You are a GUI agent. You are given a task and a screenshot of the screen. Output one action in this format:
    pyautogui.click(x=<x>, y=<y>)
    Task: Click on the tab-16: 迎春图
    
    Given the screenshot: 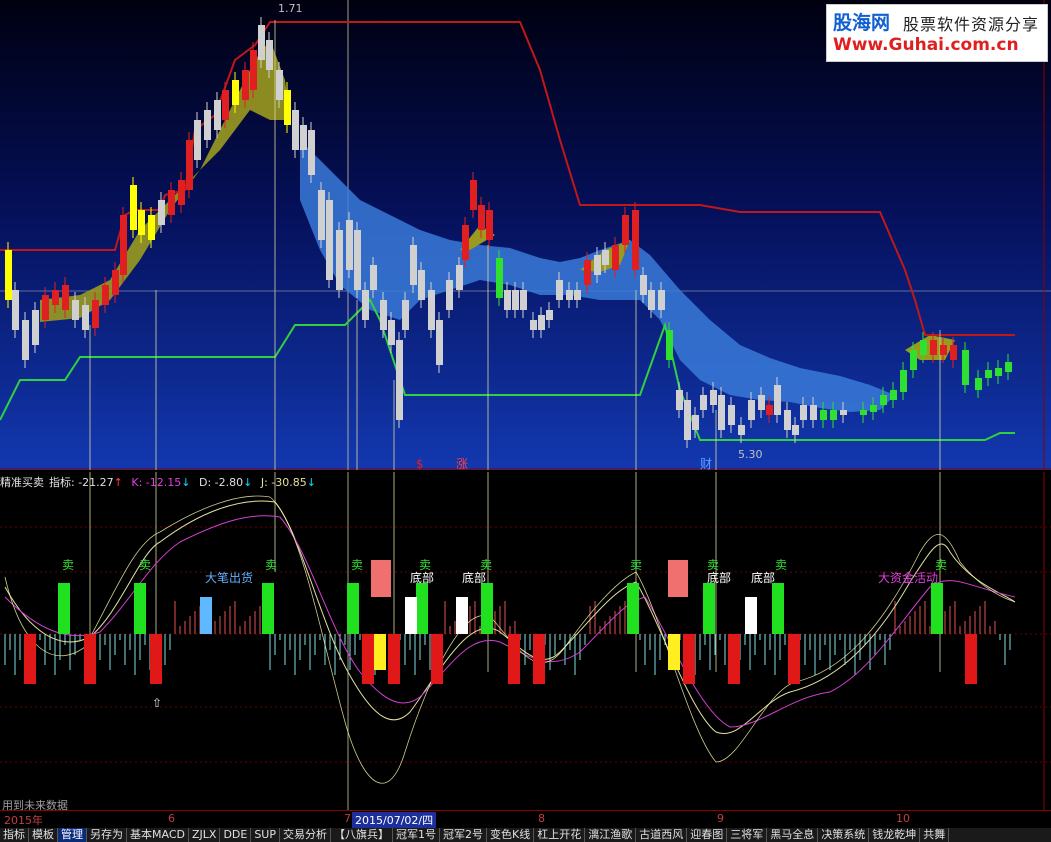 What is the action you would take?
    pyautogui.click(x=707, y=835)
    